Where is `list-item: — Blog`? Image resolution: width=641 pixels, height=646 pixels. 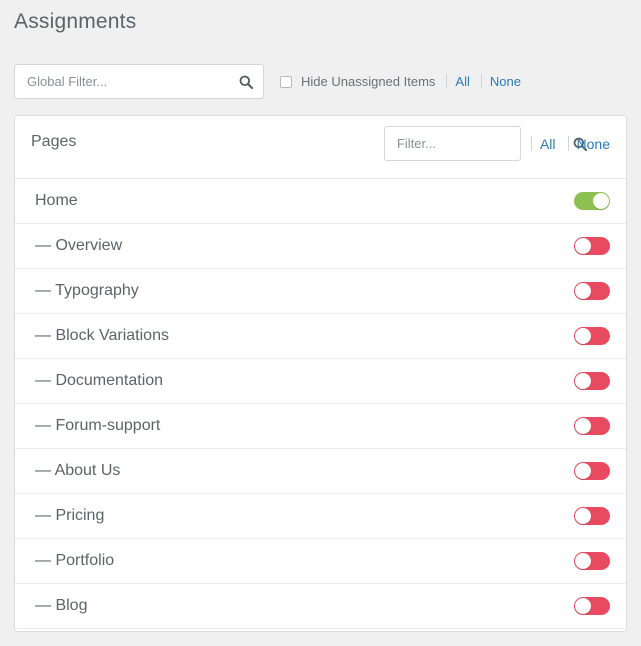
list-item: — Blog is located at coordinates (320, 606).